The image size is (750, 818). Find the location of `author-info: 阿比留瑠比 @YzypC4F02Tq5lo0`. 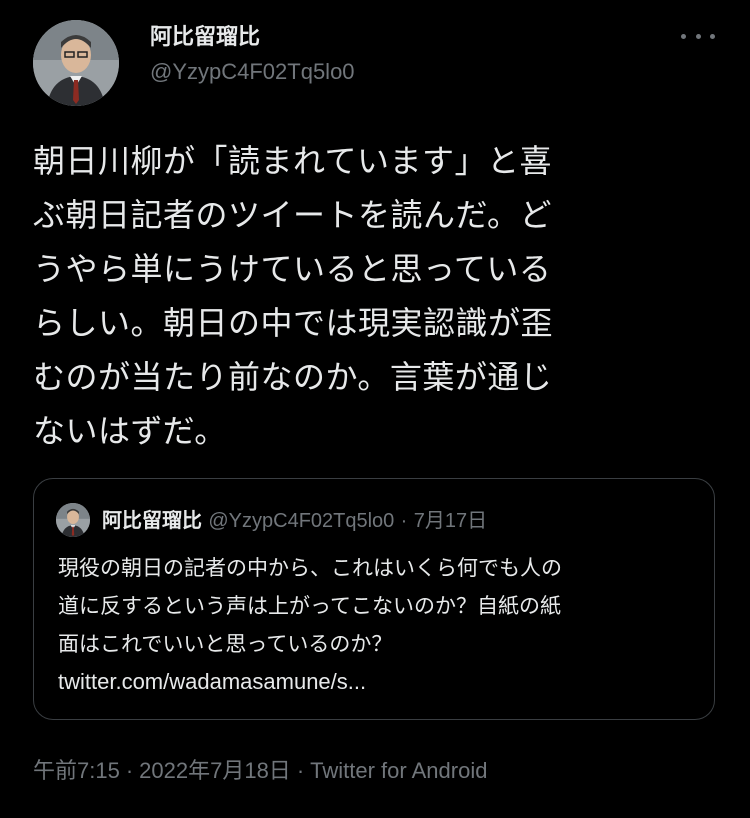

author-info: 阿比留瑠比 @YzypC4F02Tq5lo0 is located at coordinates (252, 55).